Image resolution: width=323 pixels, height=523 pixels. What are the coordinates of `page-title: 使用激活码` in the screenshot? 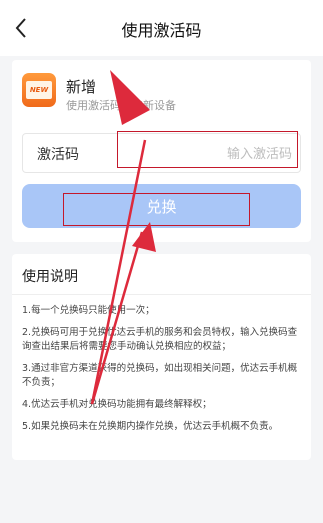 It's located at (161, 30).